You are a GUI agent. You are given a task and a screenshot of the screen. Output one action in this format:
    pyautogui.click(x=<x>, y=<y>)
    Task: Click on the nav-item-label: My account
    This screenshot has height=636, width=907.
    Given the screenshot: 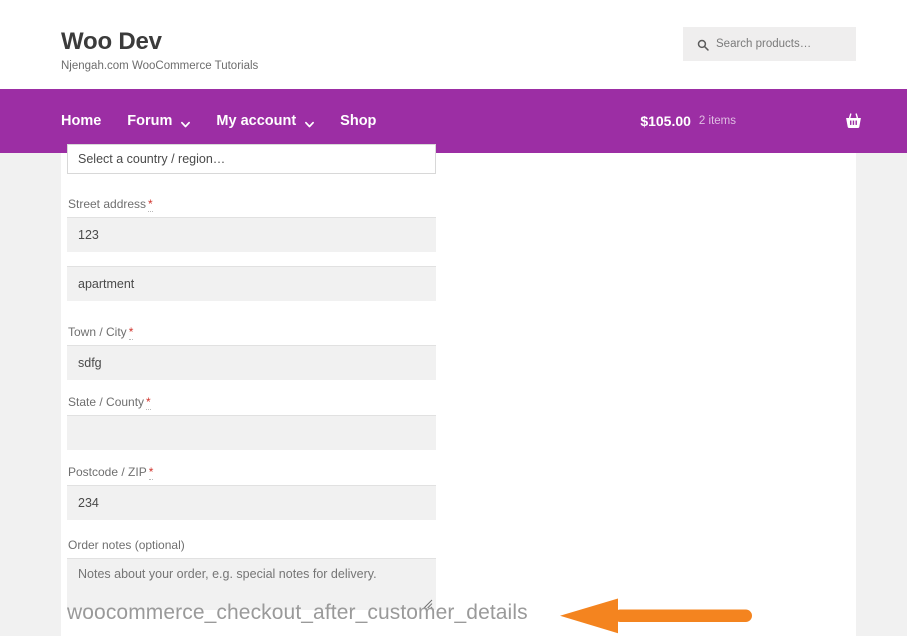 What is the action you would take?
    pyautogui.click(x=256, y=121)
    